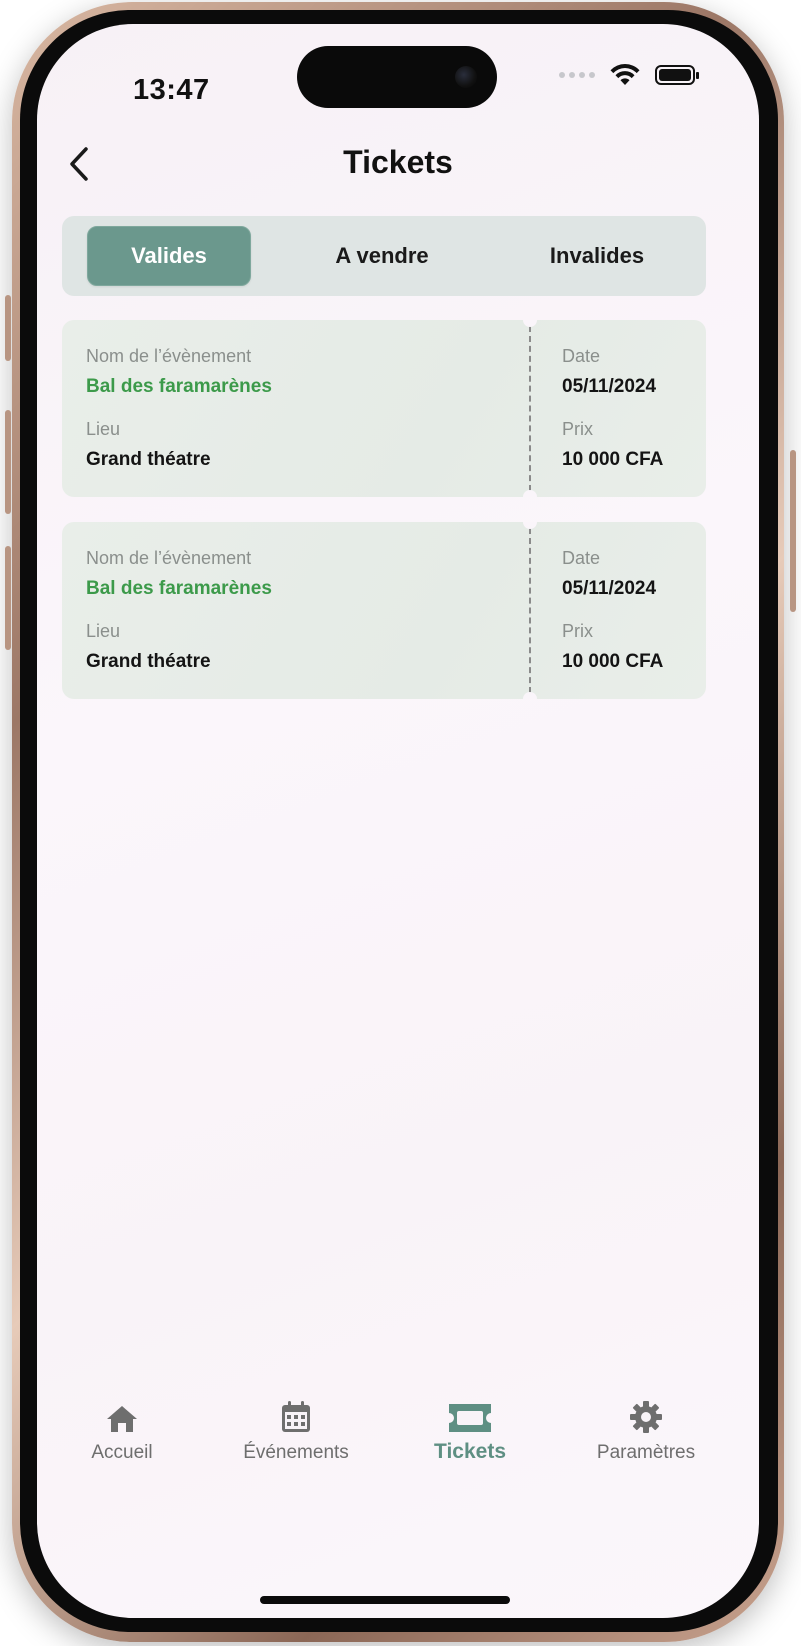 The width and height of the screenshot is (801, 1646). I want to click on segment-invalides: Invalides, so click(597, 256).